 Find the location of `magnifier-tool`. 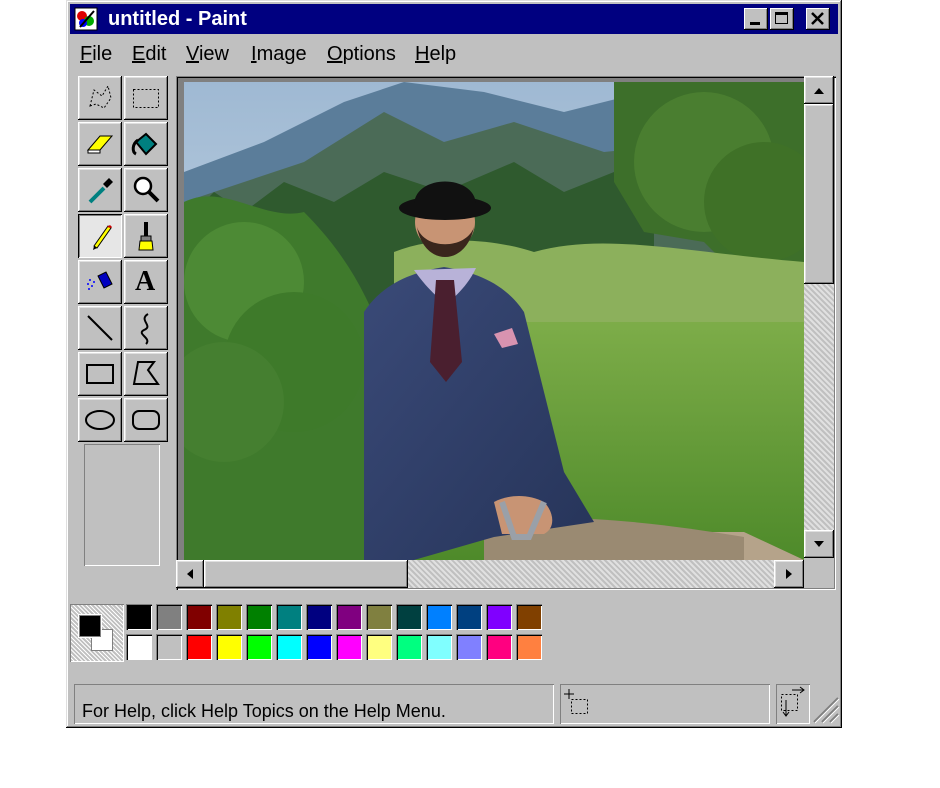

magnifier-tool is located at coordinates (146, 190).